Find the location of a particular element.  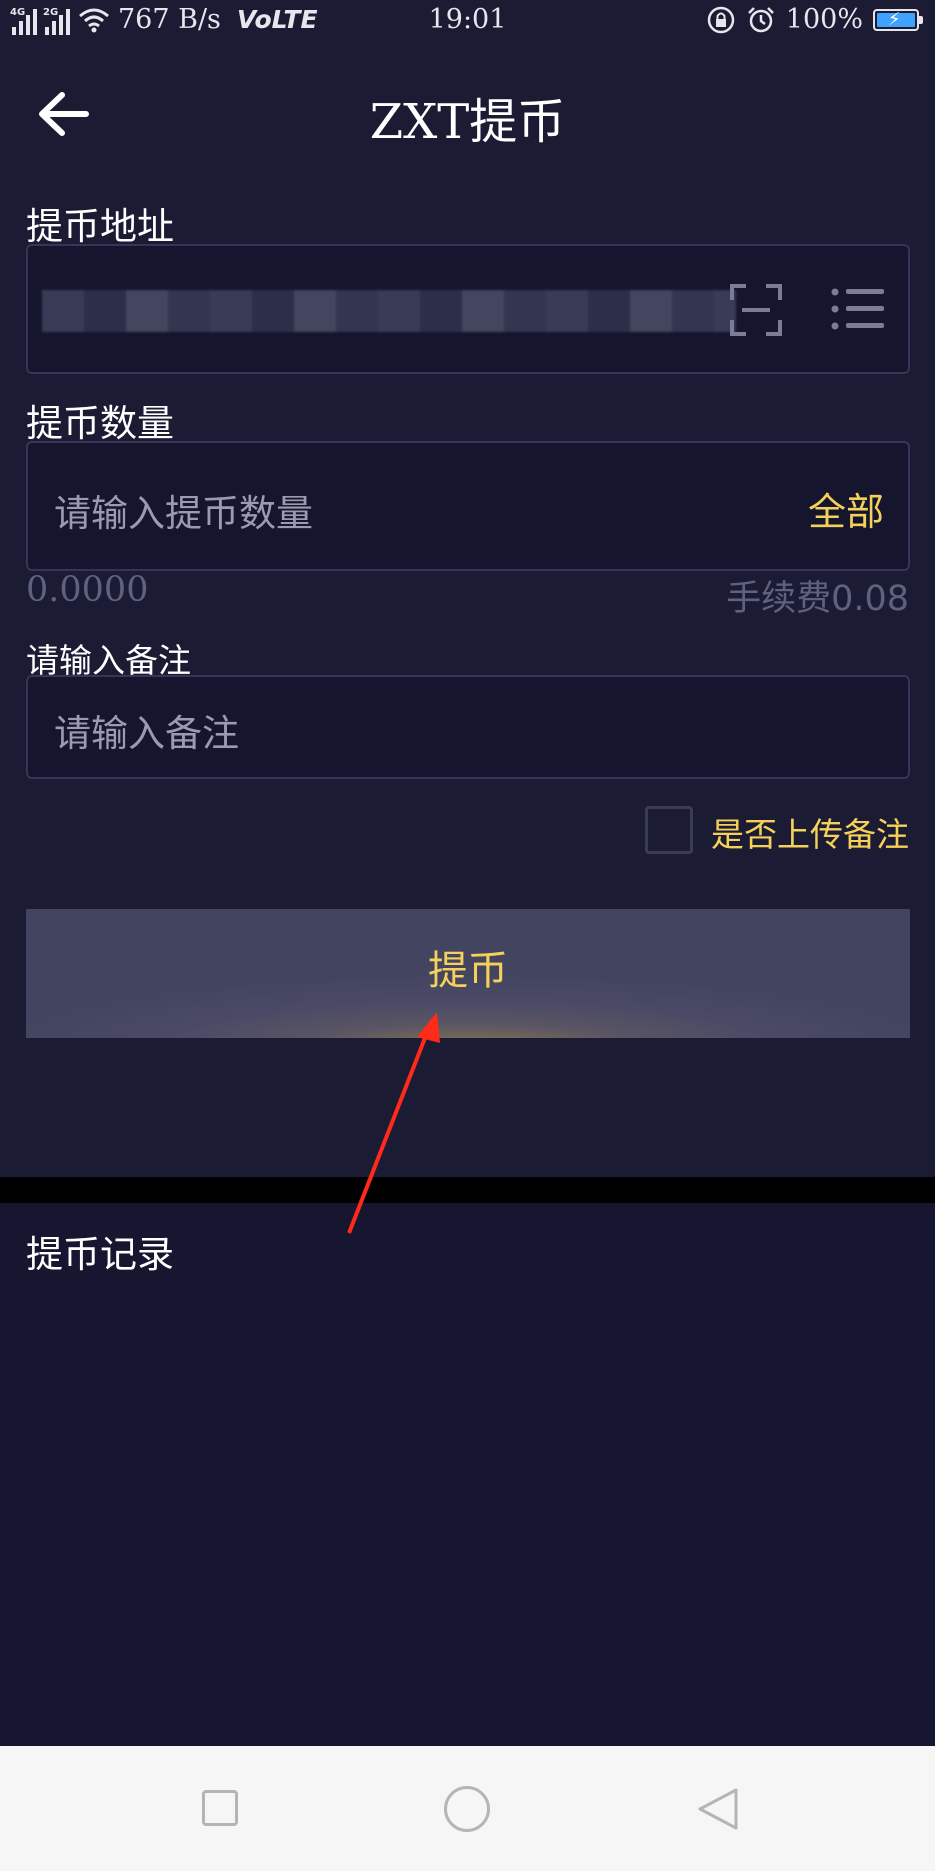

records-title: 提币记录 is located at coordinates (100, 1254).